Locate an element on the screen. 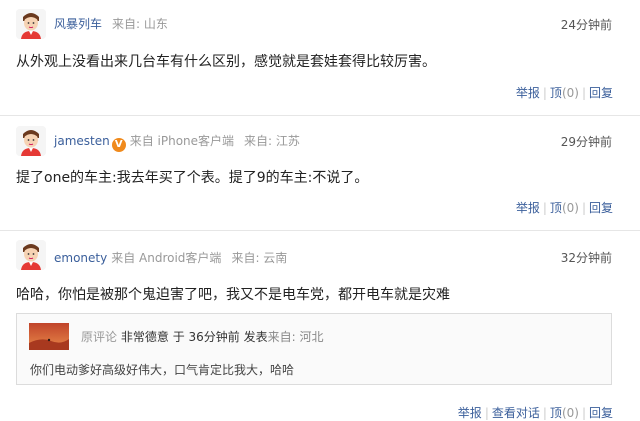  comment-text: 哈哈，你怕是被那个鬼迫害了吧，我又不是电车党，都开电车就是灾难 is located at coordinates (233, 295).